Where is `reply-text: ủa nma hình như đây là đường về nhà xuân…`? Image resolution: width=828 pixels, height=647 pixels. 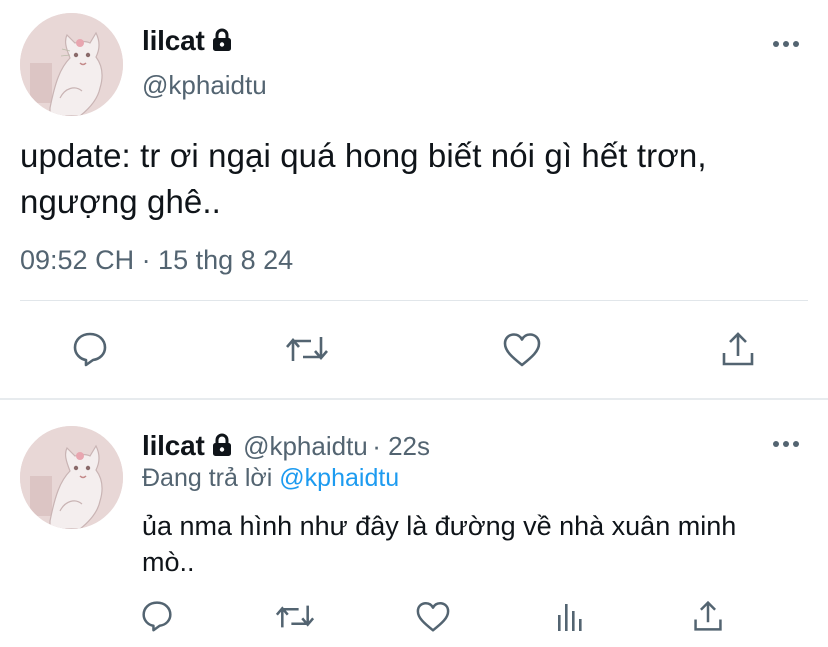
reply-text: ủa nma hình như đây là đường về nhà xuân… is located at coordinates (482, 544).